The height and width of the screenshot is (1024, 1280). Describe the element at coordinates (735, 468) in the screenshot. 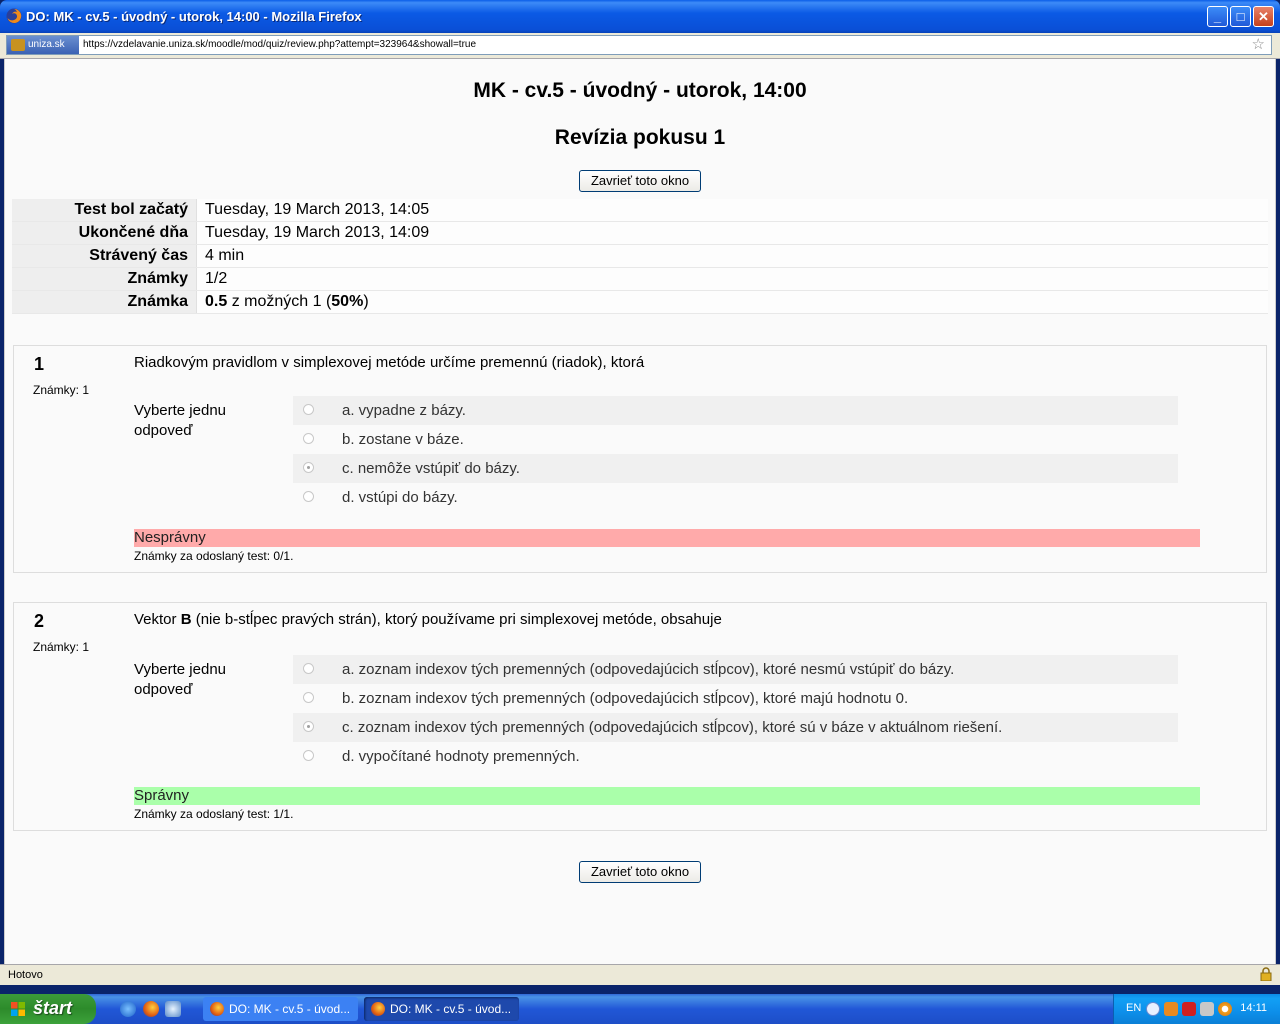

I see `answer-option: c. nemôže vstúpiť do bázy.` at that location.